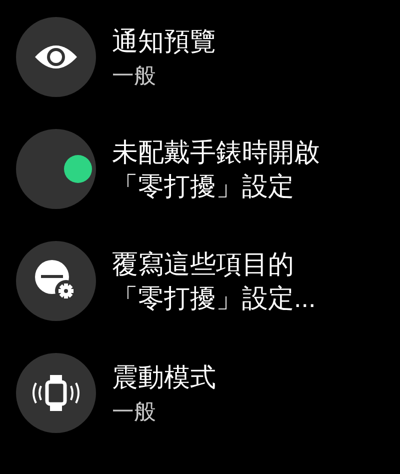 This screenshot has height=474, width=400. I want to click on setting-title: 通知預覽, so click(164, 41).